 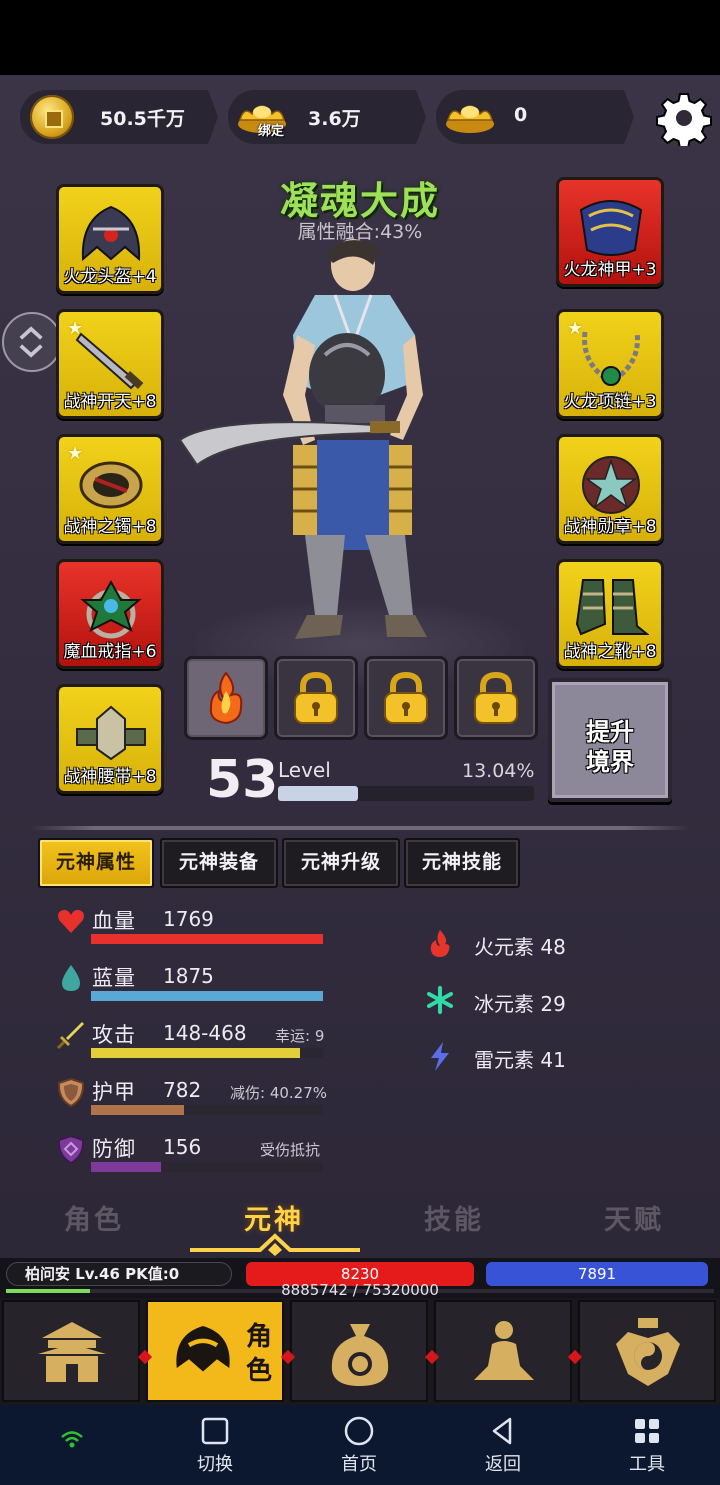 What do you see at coordinates (110, 777) in the screenshot?
I see `equip-label: 战神腰带+8` at bounding box center [110, 777].